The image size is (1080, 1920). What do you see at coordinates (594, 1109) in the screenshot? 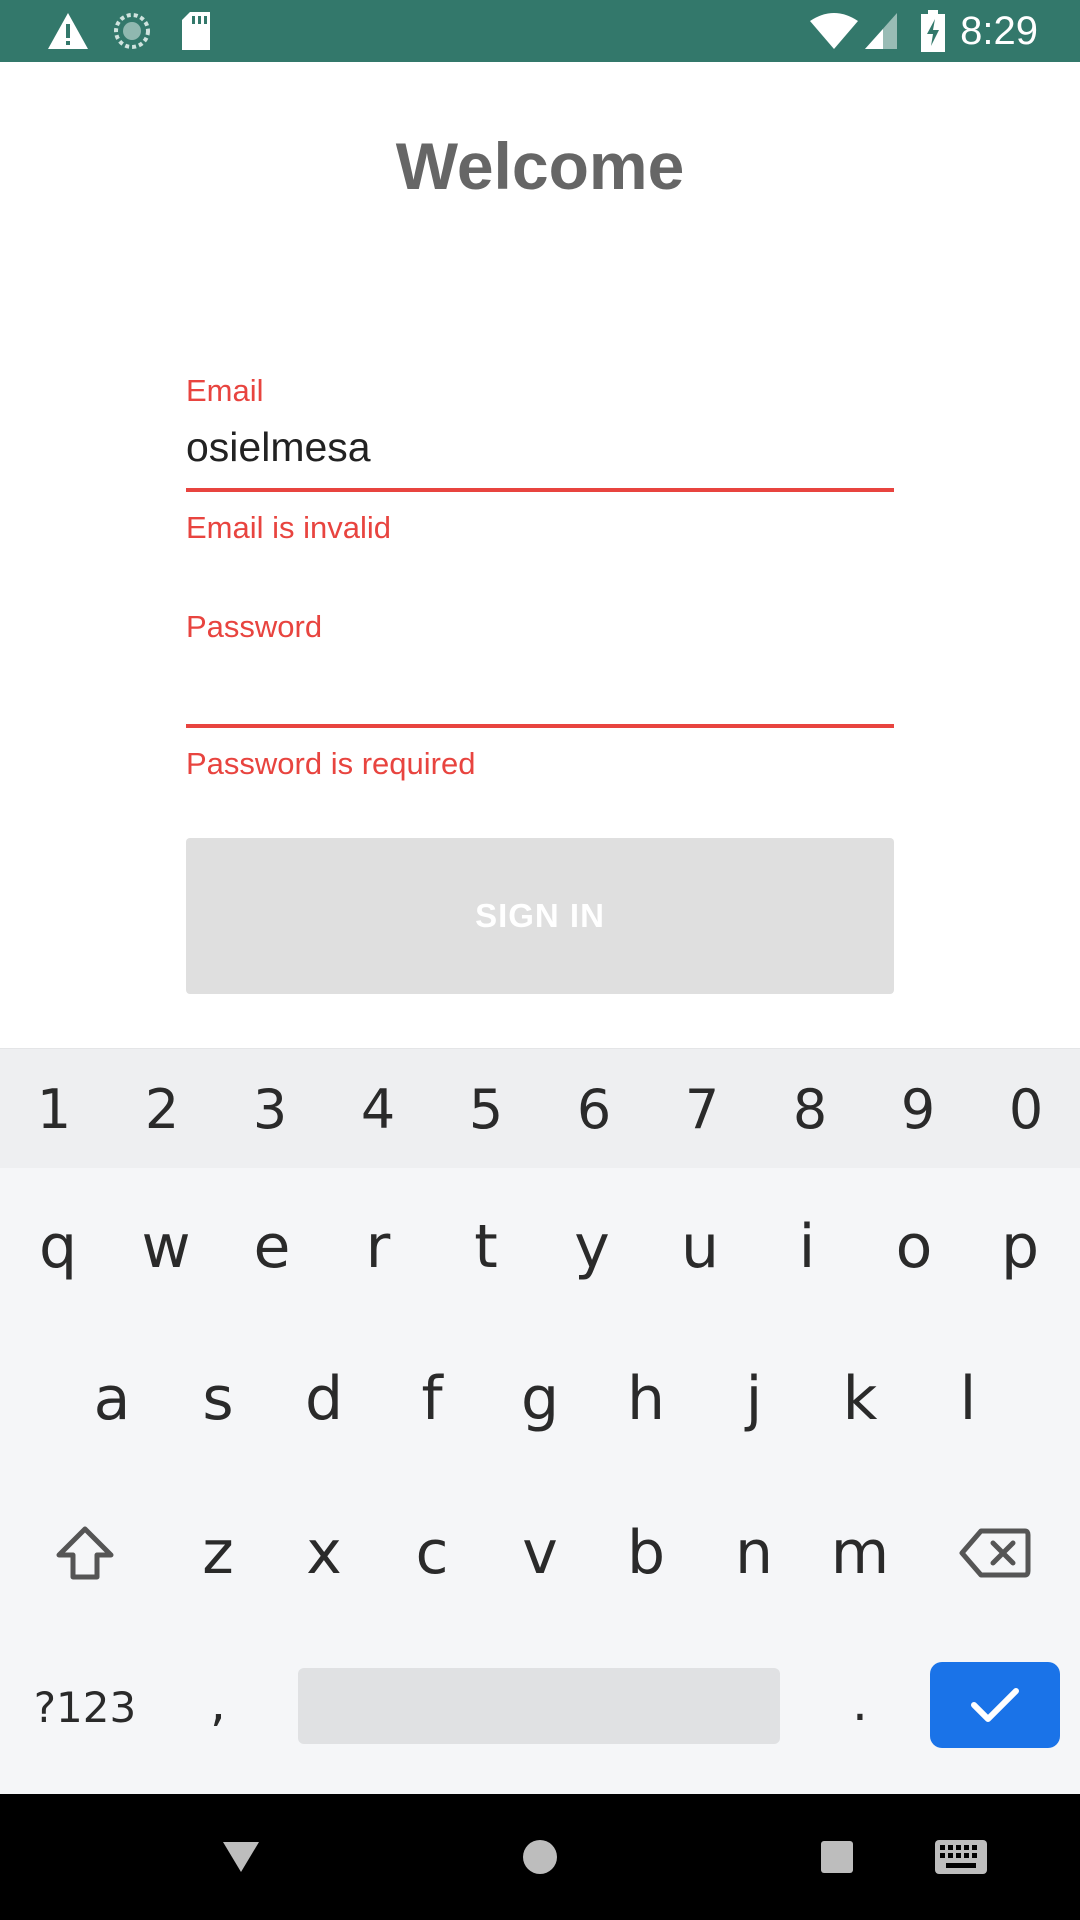
I see `key-6: 6` at bounding box center [594, 1109].